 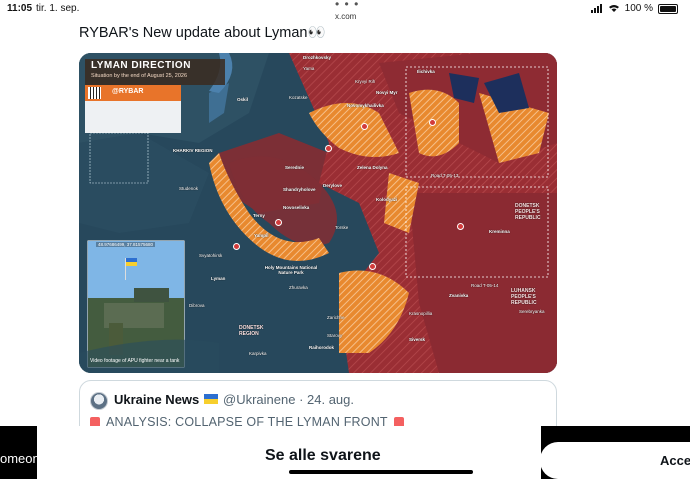 What do you see at coordinates (387, 199) in the screenshot?
I see `map-label: Kolodyazi` at bounding box center [387, 199].